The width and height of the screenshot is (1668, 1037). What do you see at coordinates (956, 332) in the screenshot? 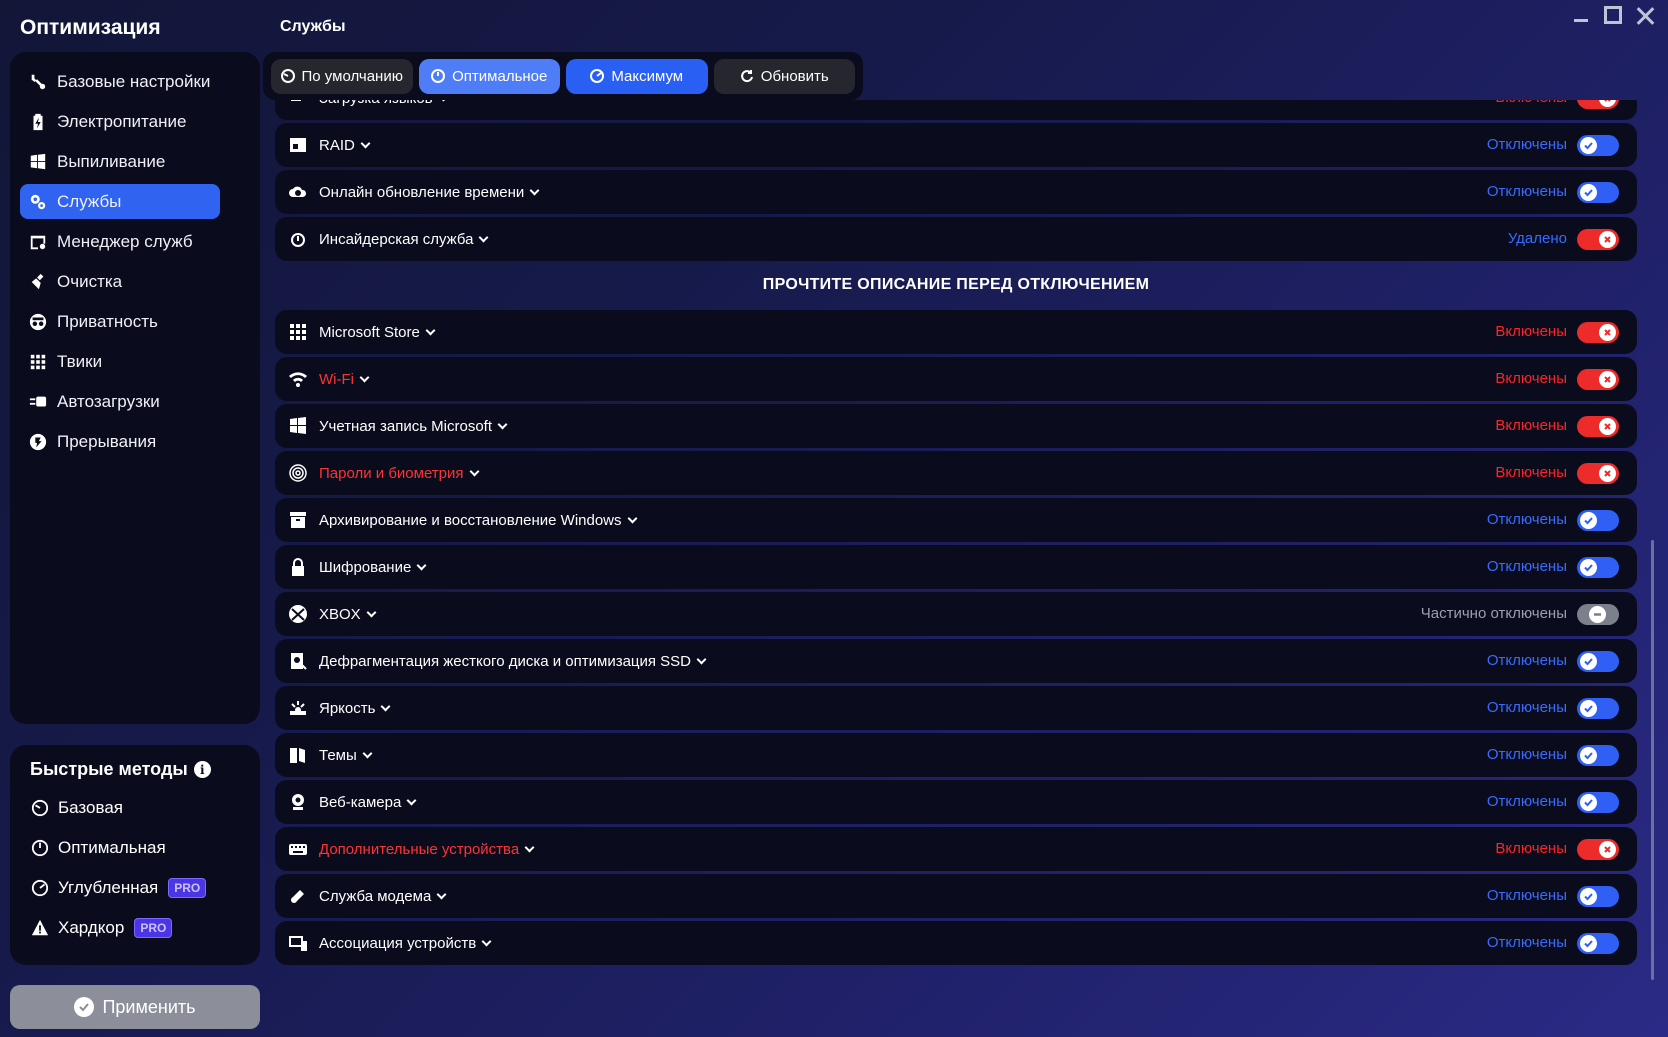
I see `service-row: Microsoft Store Включены` at bounding box center [956, 332].